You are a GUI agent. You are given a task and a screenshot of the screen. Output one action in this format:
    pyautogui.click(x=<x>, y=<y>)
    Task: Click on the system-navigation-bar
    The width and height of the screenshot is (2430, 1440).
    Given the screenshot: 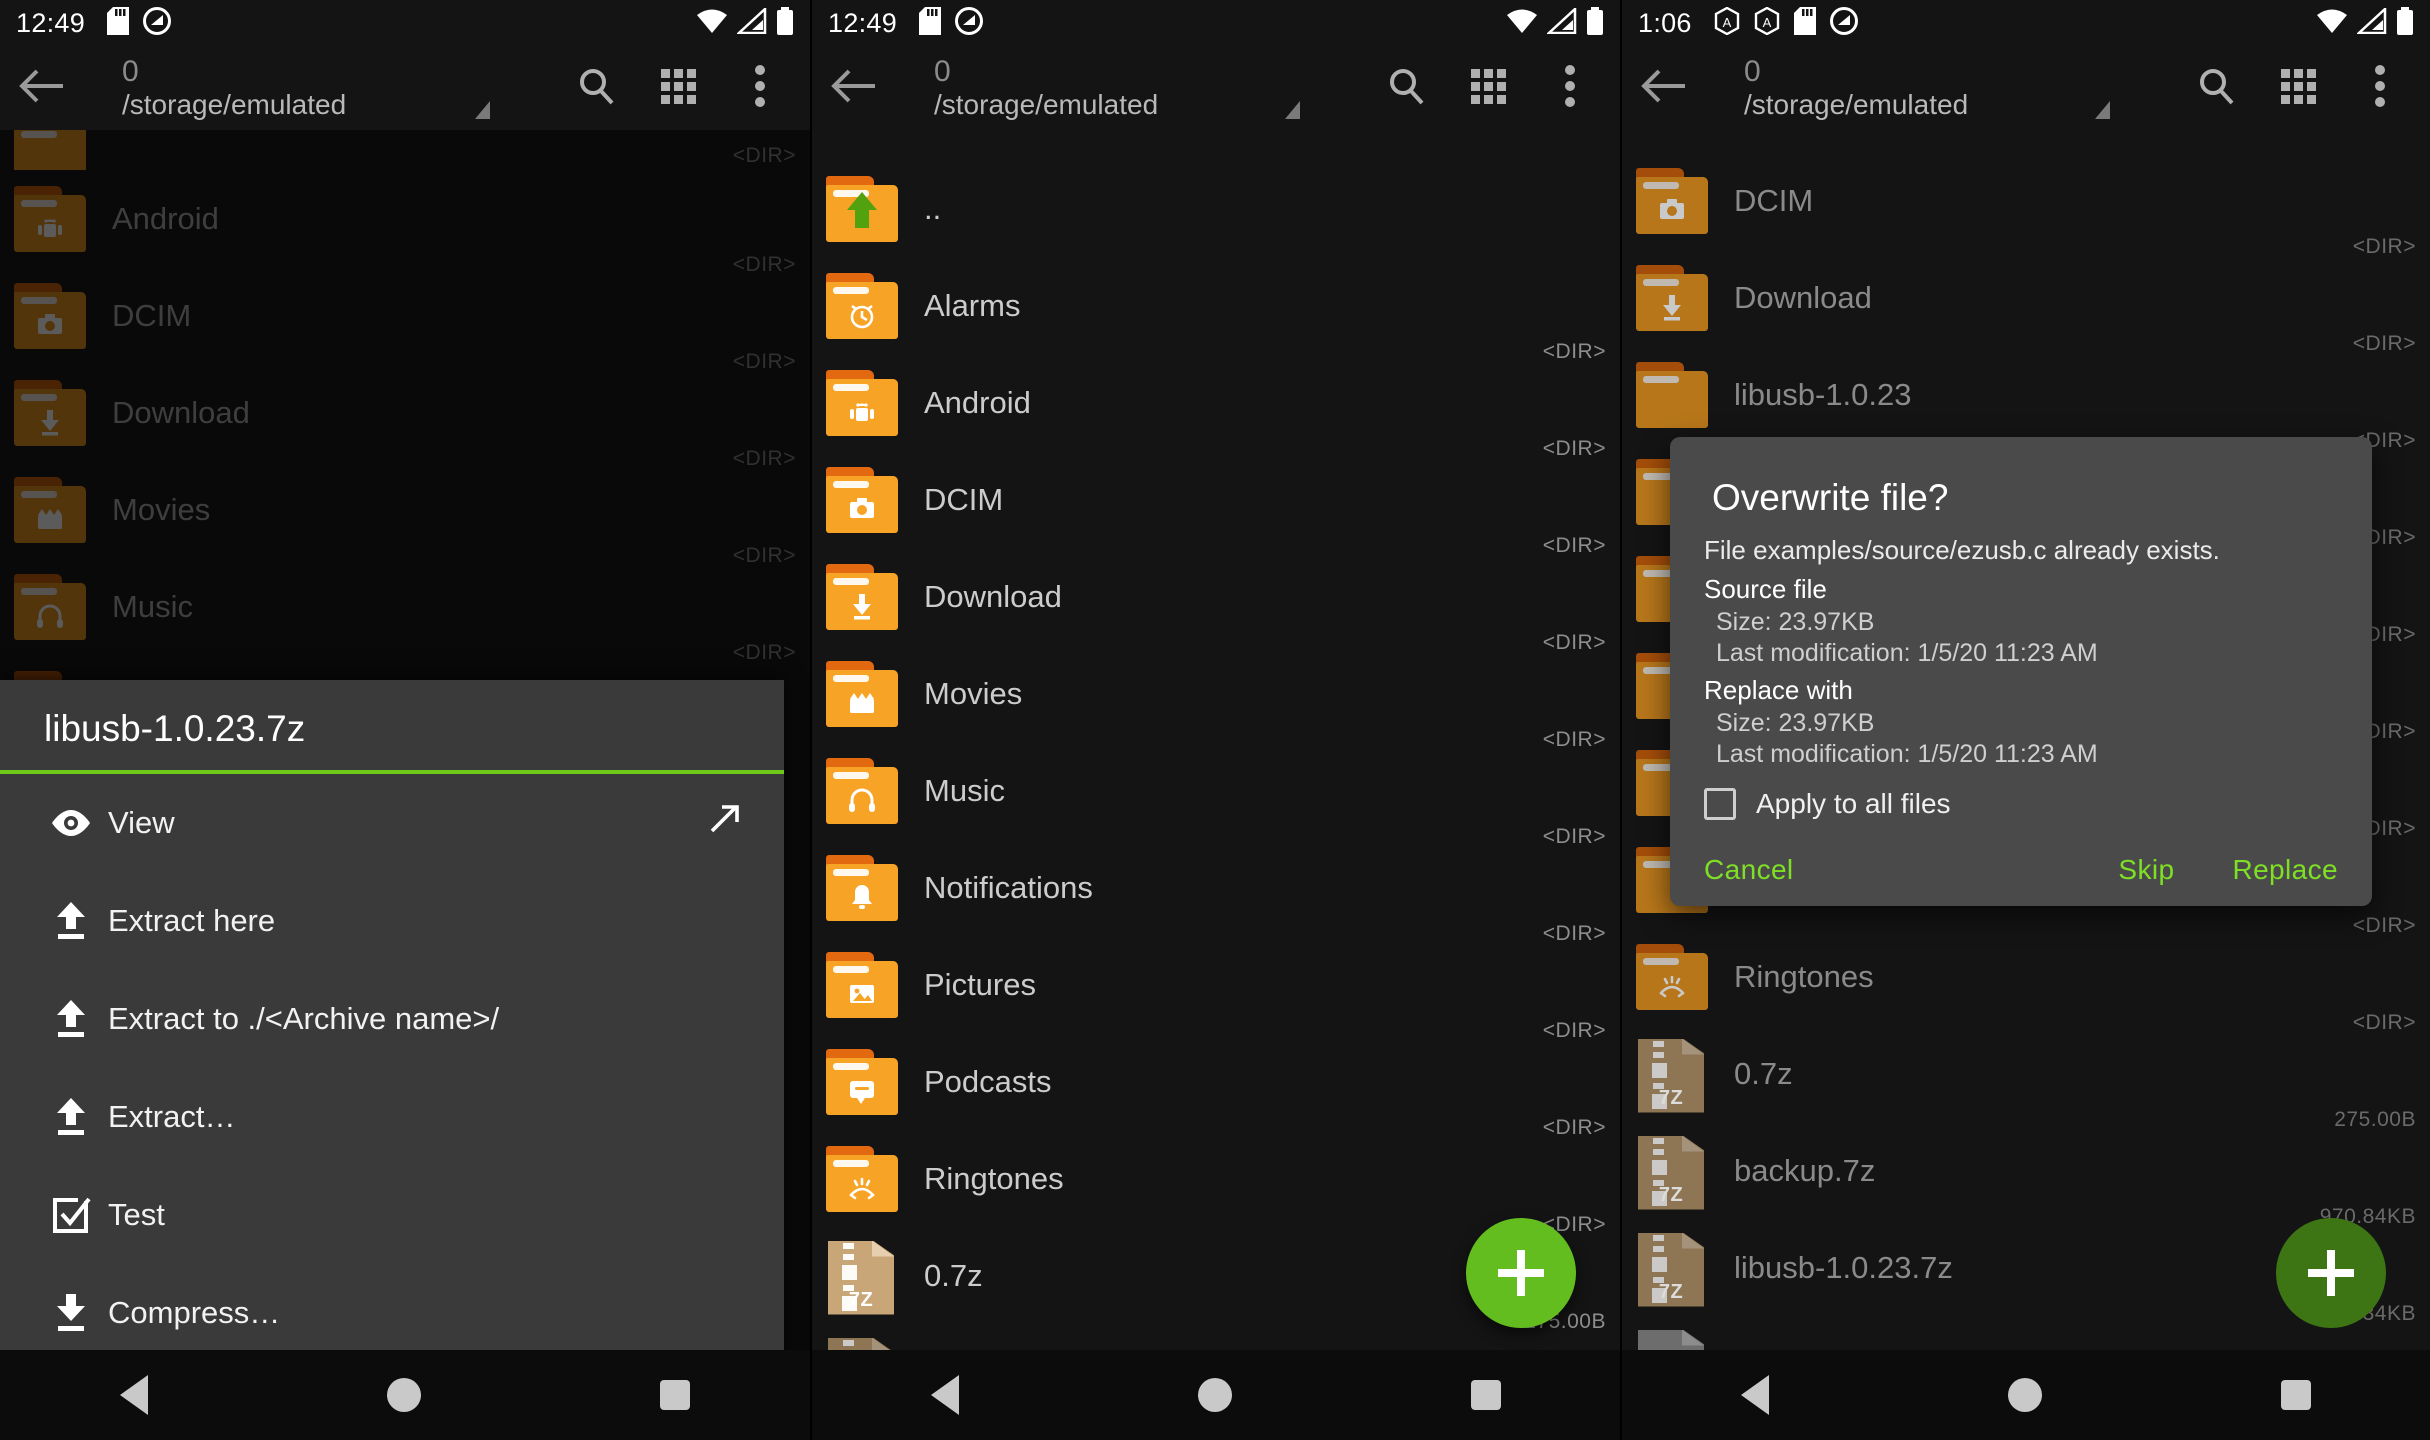 What is the action you would take?
    pyautogui.click(x=405, y=1395)
    